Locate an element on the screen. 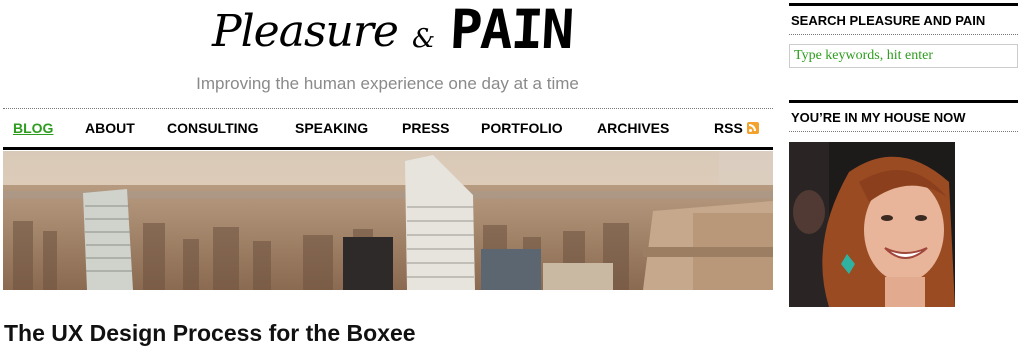  logo-ampersand: & is located at coordinates (424, 39).